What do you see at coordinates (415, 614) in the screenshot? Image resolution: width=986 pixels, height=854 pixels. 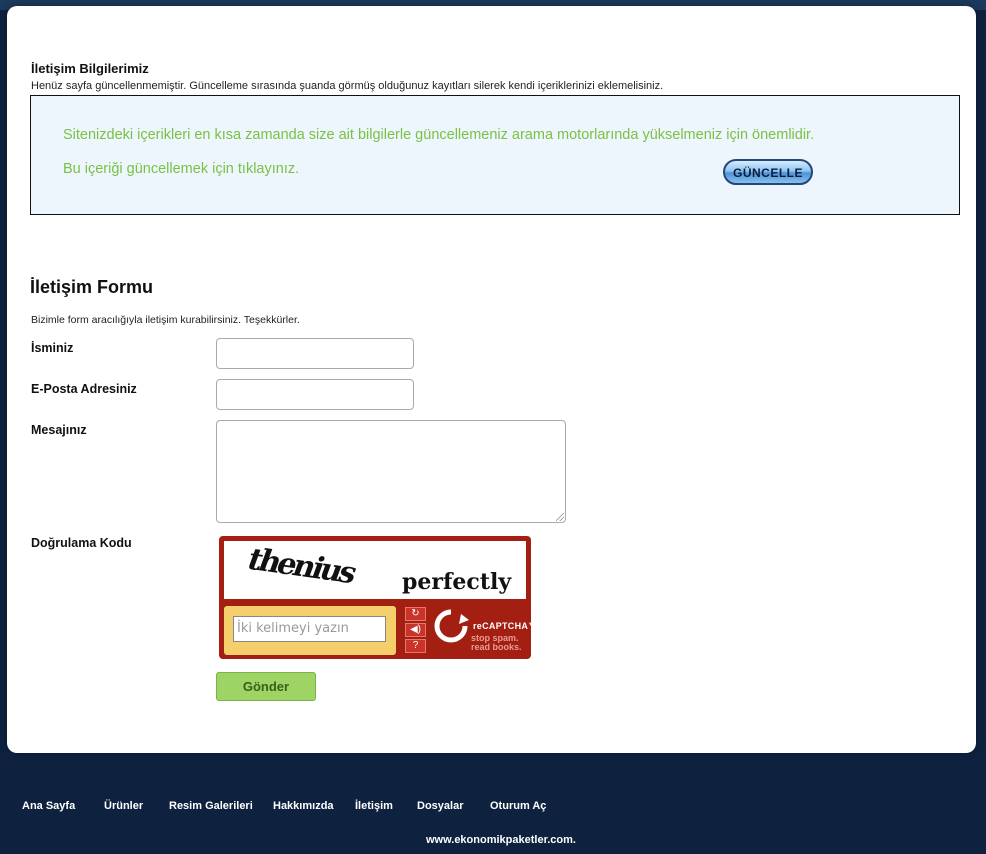 I see `refresh-icon: ↻` at bounding box center [415, 614].